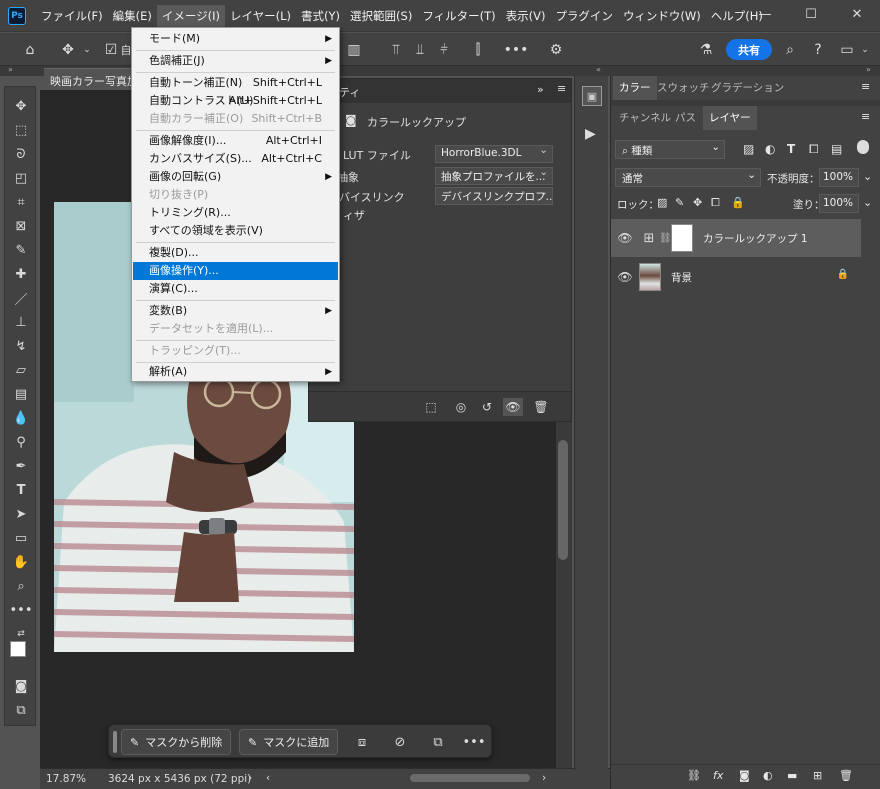 Image resolution: width=880 pixels, height=789 pixels. Describe the element at coordinates (790, 49) in the screenshot. I see `search-icon: ⌕` at that location.